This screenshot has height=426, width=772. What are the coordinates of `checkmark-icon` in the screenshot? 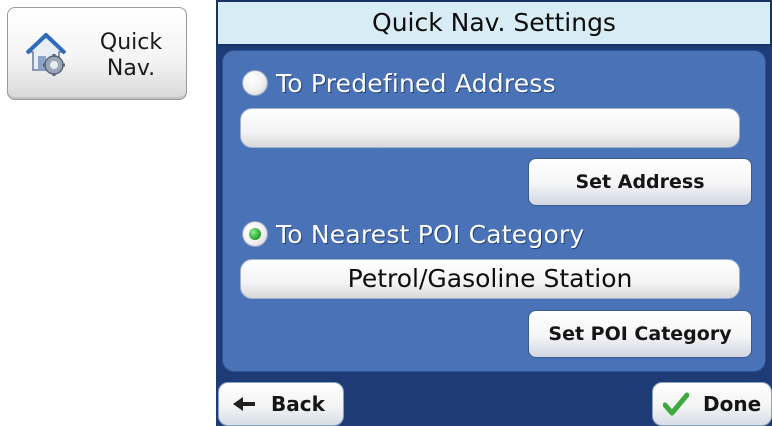 It's located at (676, 404).